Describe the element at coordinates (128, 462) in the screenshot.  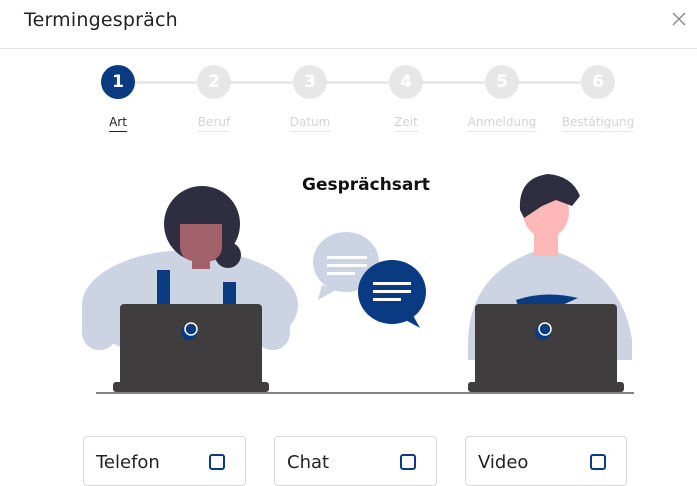
I see `option-telefon-label: Telefon` at that location.